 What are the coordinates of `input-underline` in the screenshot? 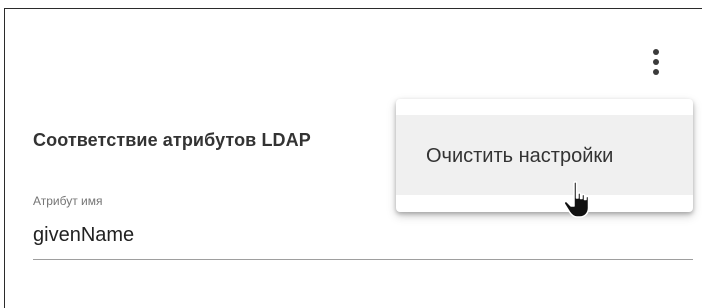 It's located at (363, 259).